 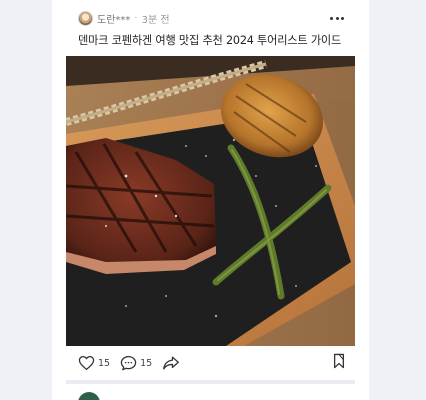 I want to click on bookmark-button, so click(x=339, y=363).